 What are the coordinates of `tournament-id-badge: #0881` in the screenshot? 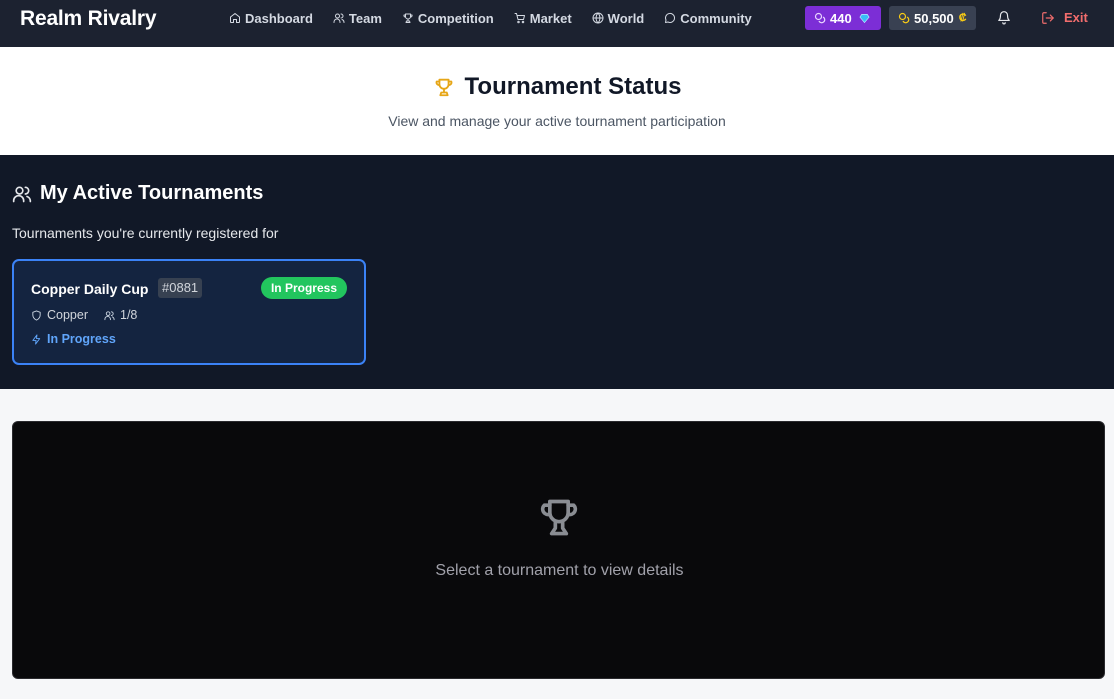 It's located at (180, 288).